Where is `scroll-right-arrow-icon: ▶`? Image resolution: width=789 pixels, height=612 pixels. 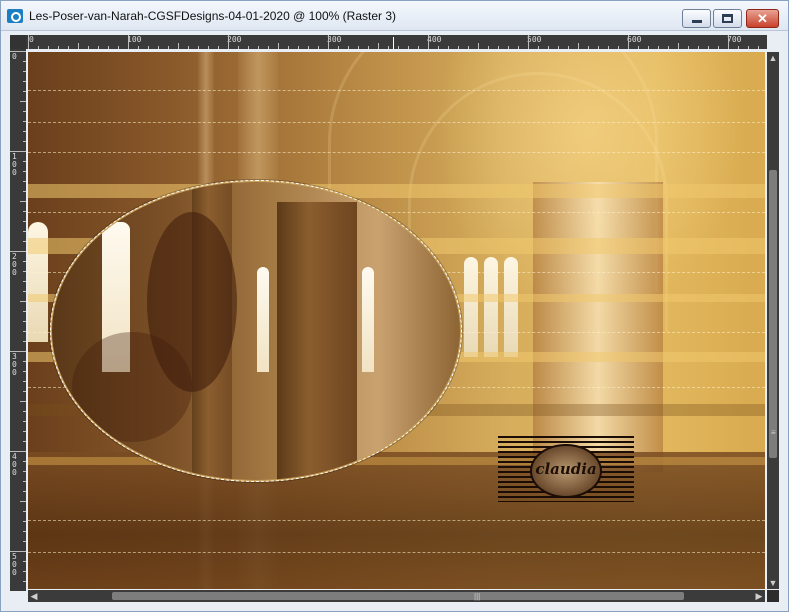
scroll-right-arrow-icon: ▶ is located at coordinates (759, 596).